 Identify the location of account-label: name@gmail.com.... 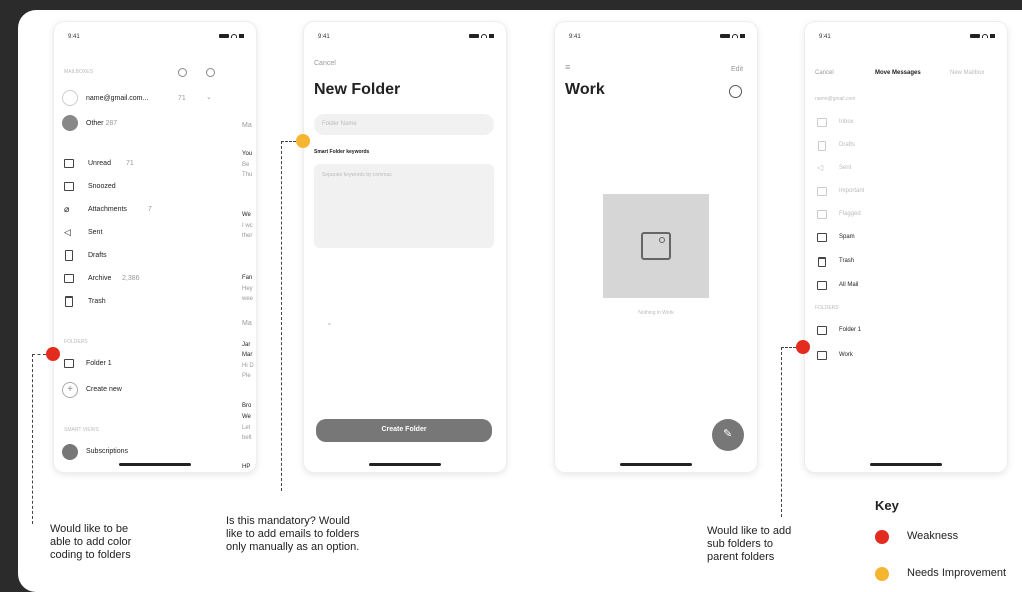
(117, 98).